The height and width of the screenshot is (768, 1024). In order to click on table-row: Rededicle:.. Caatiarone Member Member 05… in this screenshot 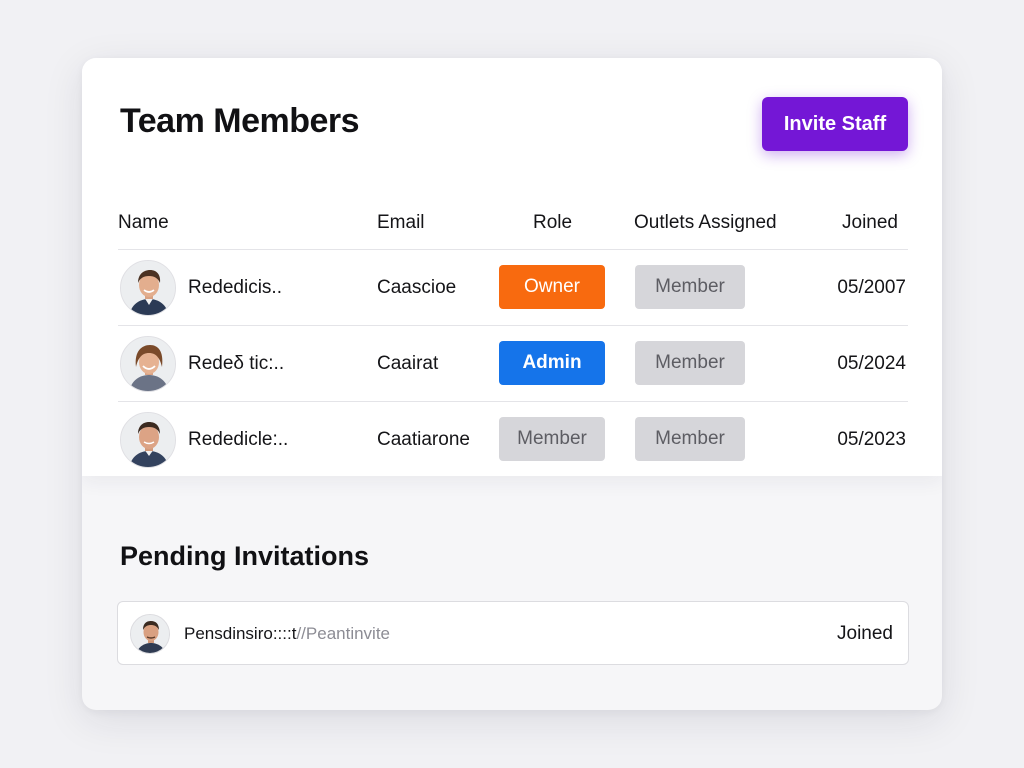, I will do `click(513, 440)`.